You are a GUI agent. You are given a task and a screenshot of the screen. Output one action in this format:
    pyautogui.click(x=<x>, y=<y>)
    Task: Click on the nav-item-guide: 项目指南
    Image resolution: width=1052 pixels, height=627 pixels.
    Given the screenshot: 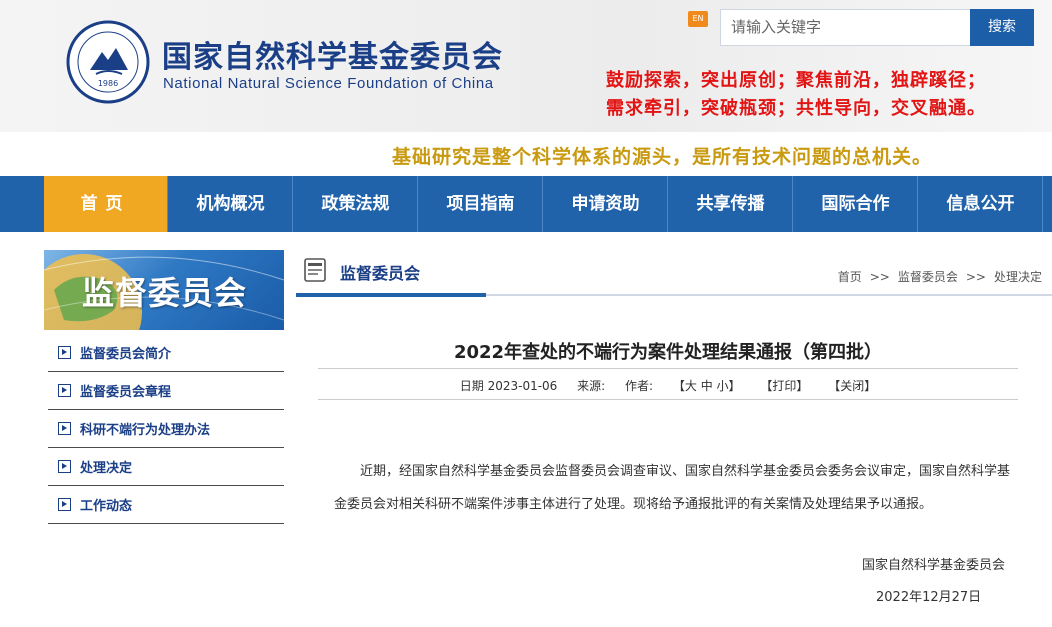 What is the action you would take?
    pyautogui.click(x=481, y=204)
    